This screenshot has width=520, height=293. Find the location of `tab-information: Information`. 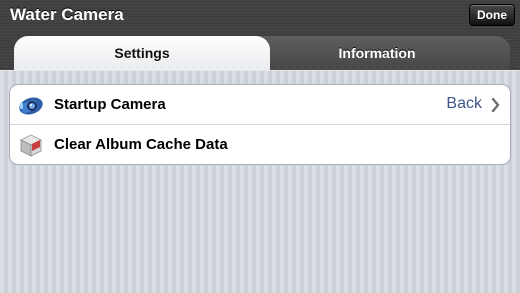

tab-information: Information is located at coordinates (377, 53).